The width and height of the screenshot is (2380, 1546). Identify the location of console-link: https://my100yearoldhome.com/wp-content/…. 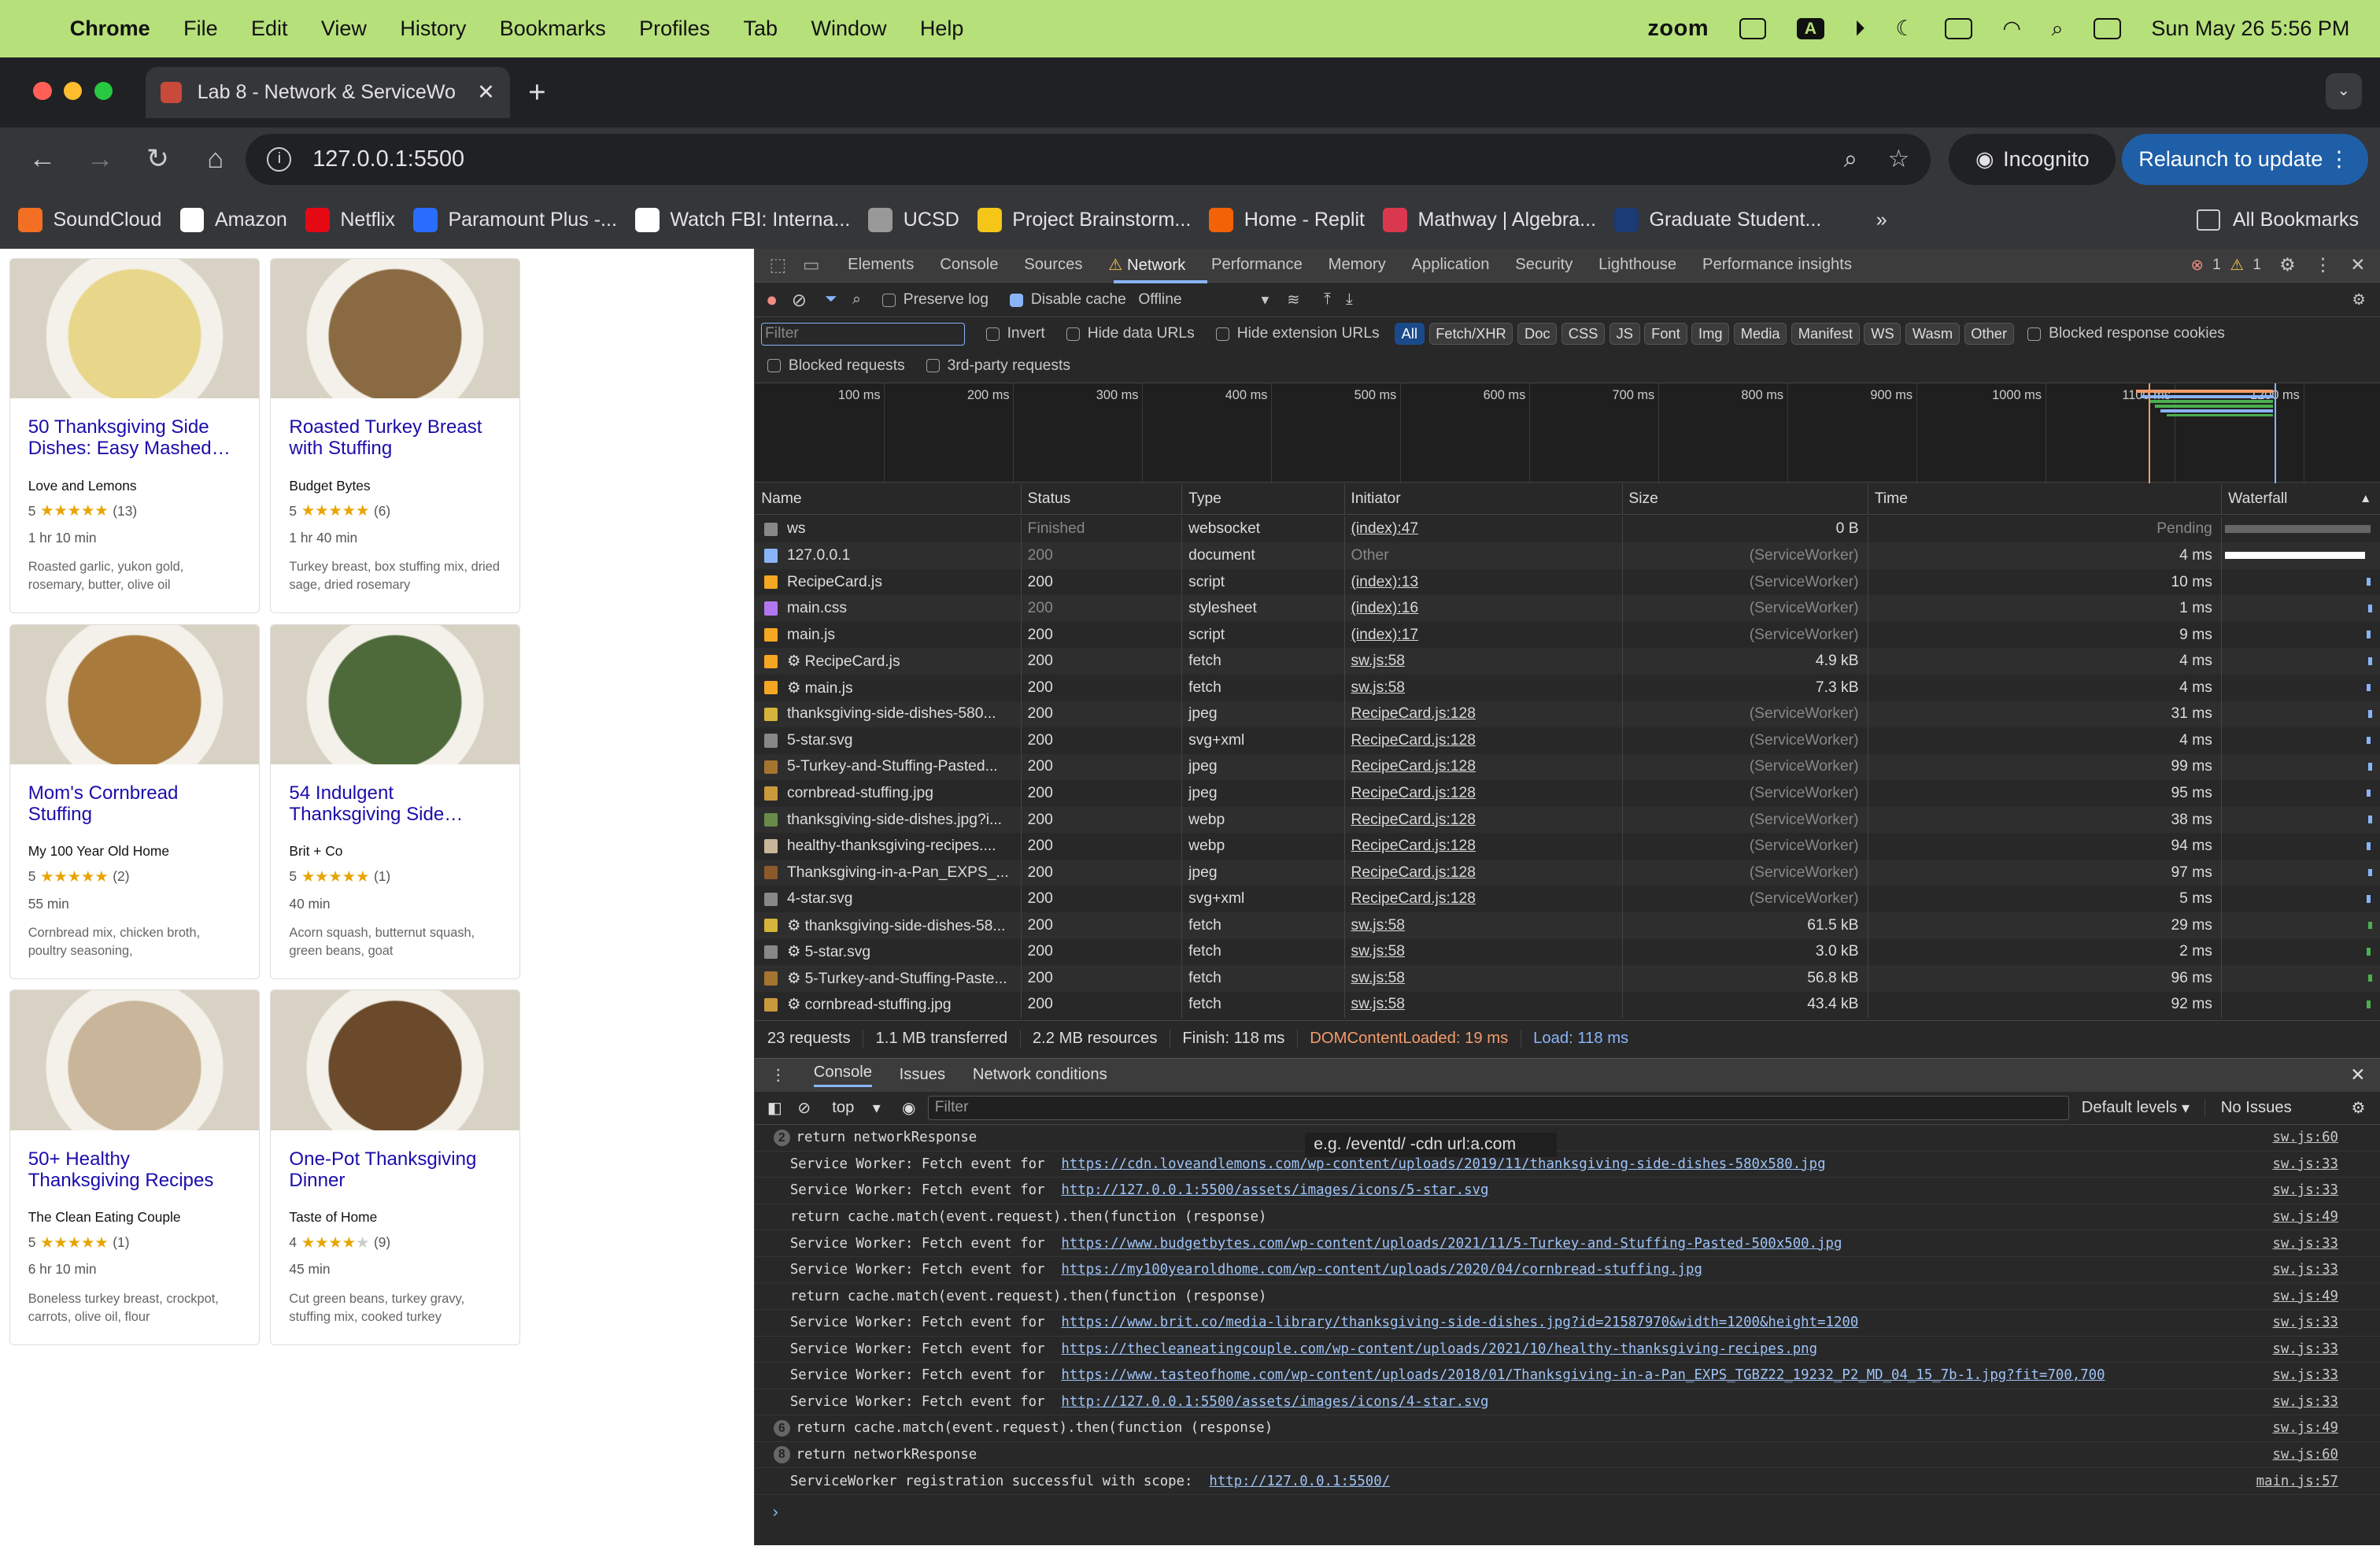
(1381, 1270).